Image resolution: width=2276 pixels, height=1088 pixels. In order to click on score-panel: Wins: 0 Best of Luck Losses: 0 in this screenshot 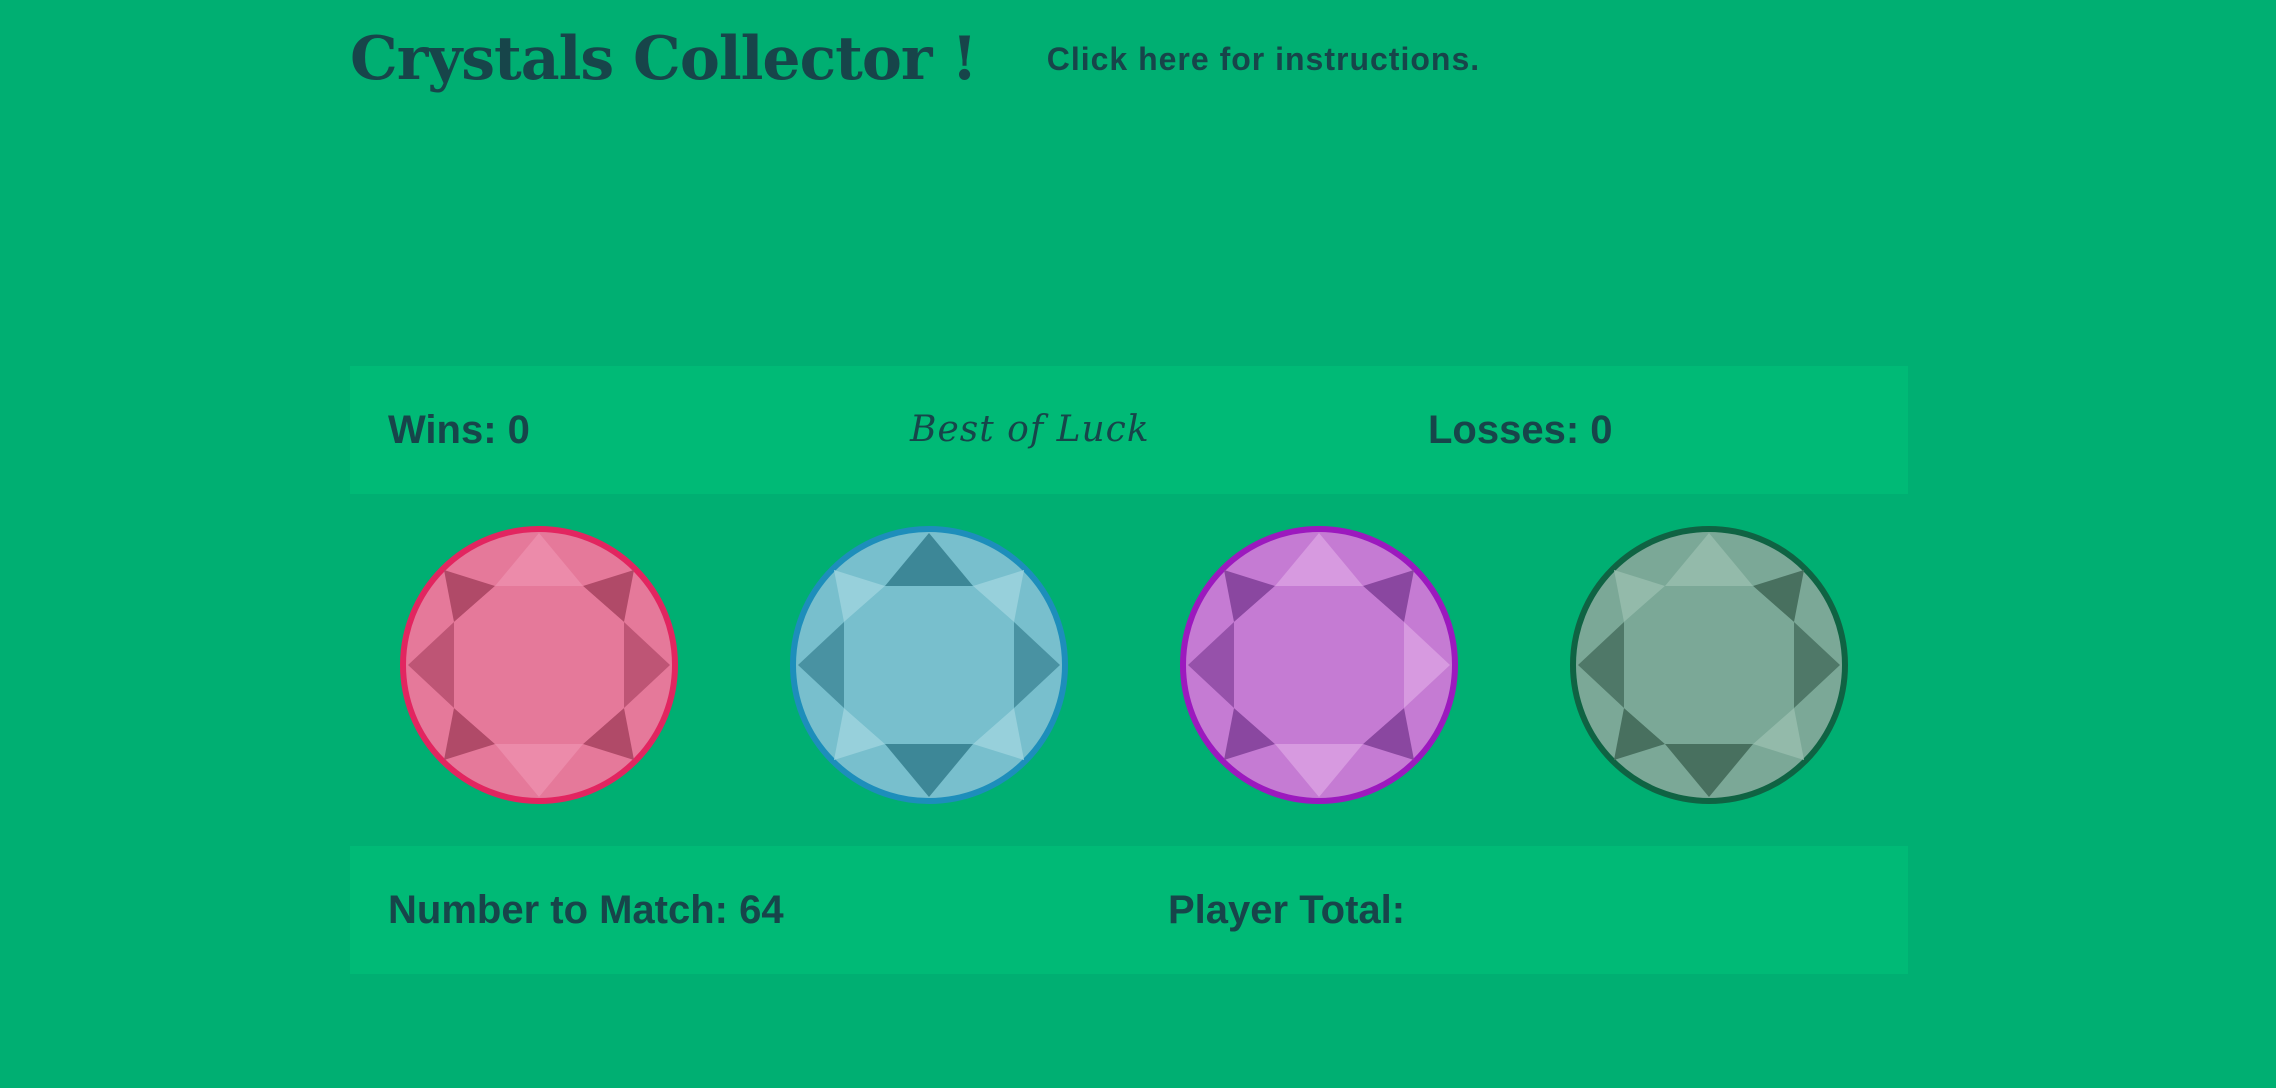, I will do `click(1129, 430)`.